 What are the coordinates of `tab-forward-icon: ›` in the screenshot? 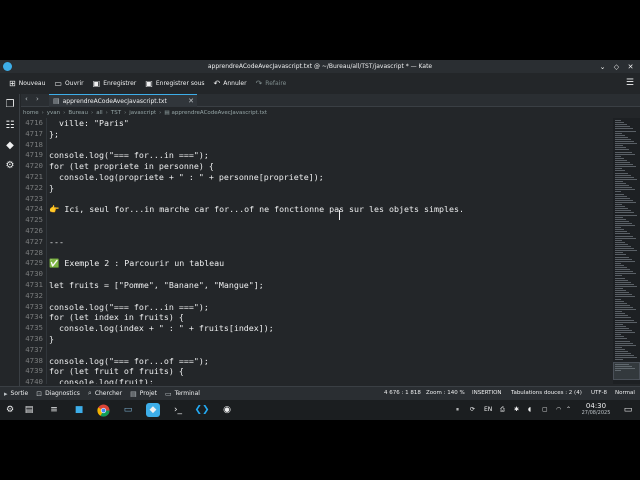 It's located at (37, 99).